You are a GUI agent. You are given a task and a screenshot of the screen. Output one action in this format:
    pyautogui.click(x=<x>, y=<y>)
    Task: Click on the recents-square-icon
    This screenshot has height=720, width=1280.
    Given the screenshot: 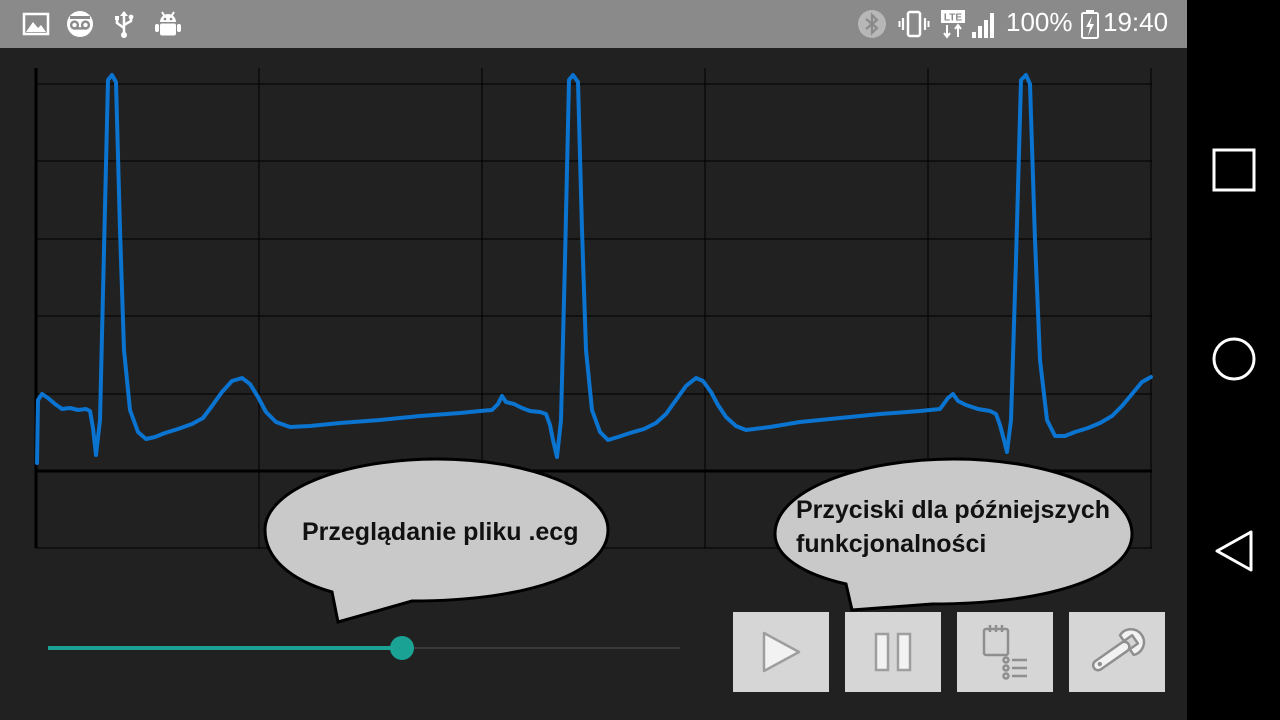 What is the action you would take?
    pyautogui.click(x=1234, y=170)
    